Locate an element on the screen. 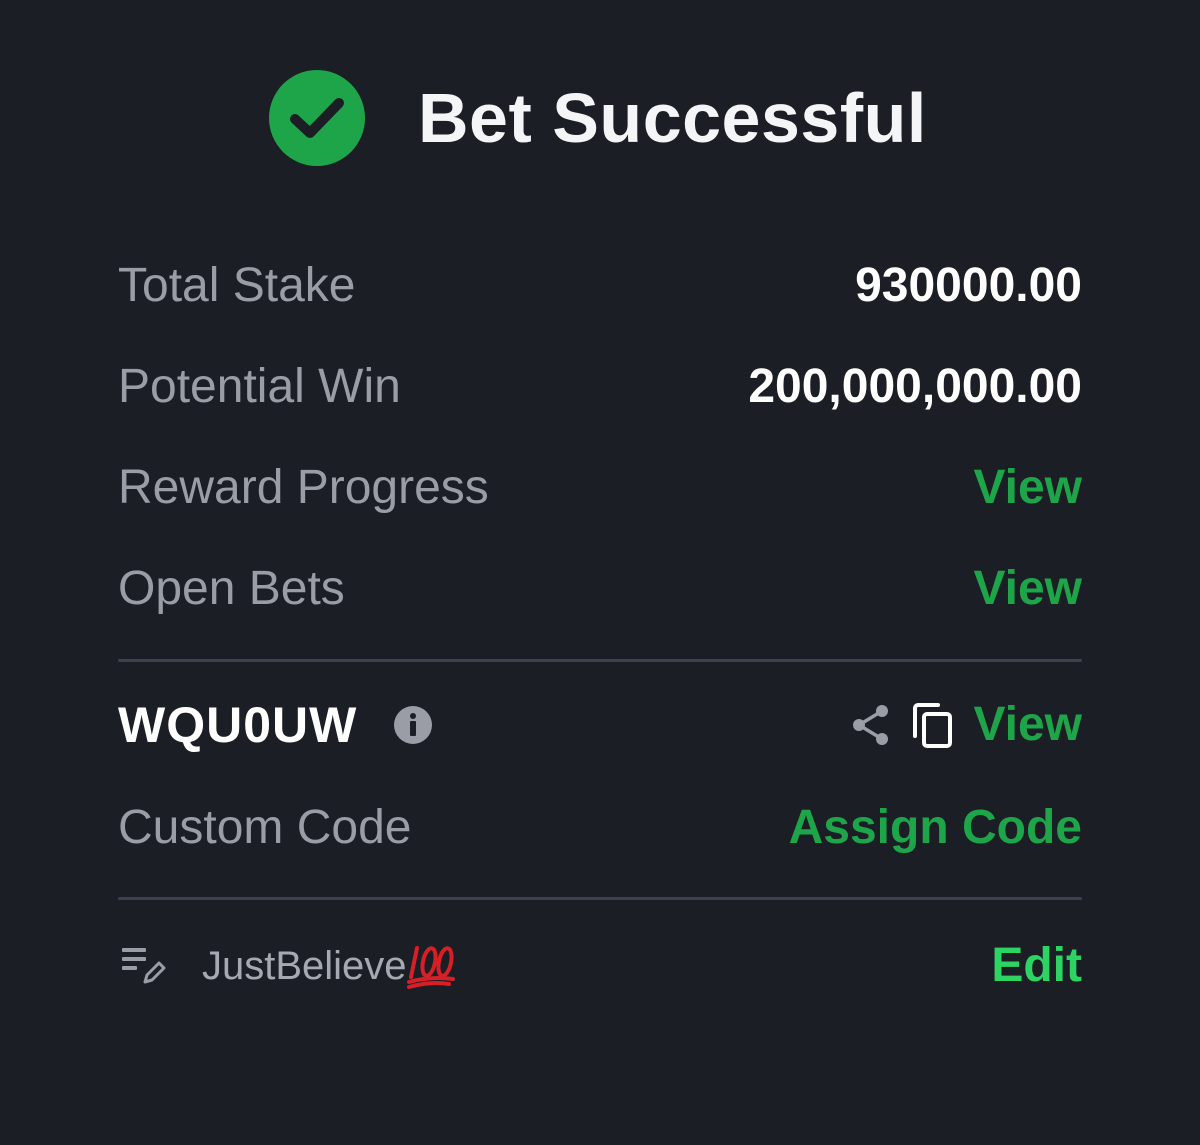  assign-code-link: Assign Code is located at coordinates (935, 828).